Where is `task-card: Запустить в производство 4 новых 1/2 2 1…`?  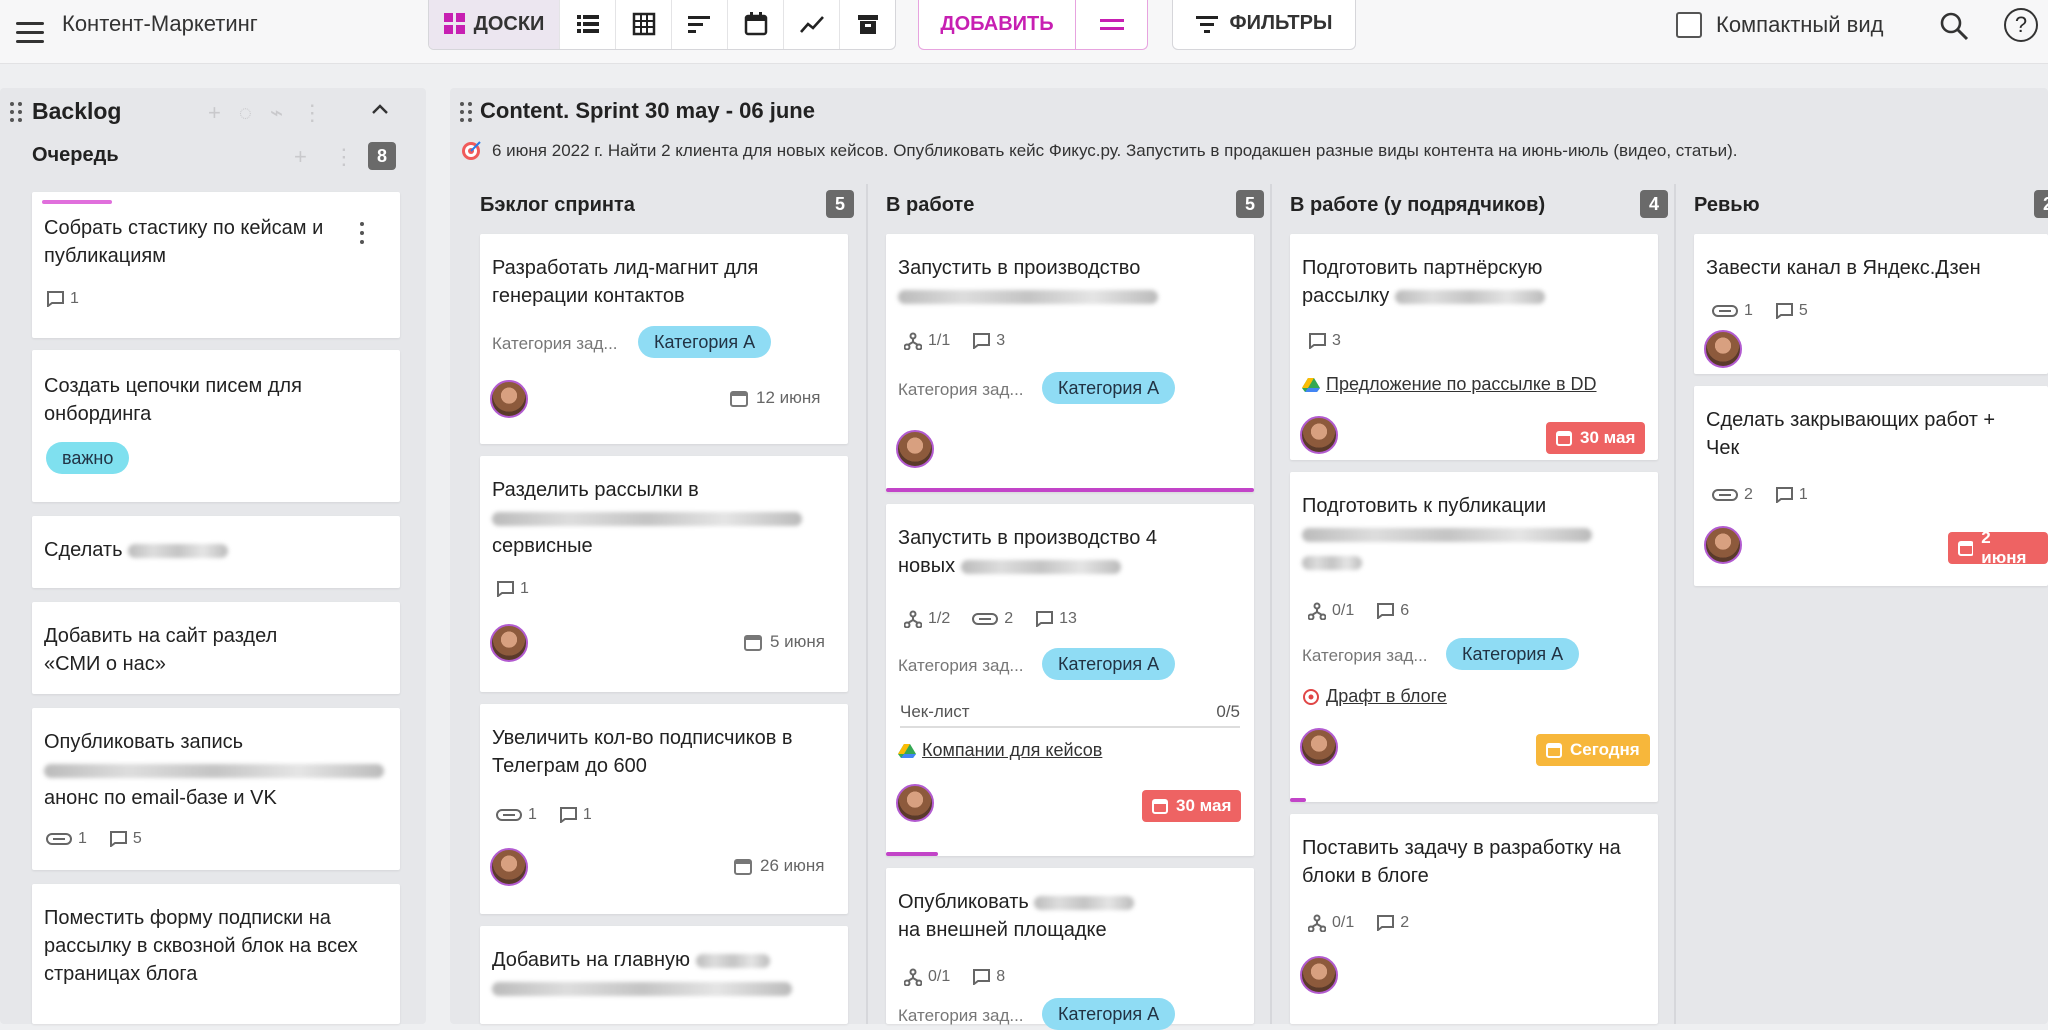 task-card: Запустить в производство 4 новых 1/2 2 1… is located at coordinates (1070, 680).